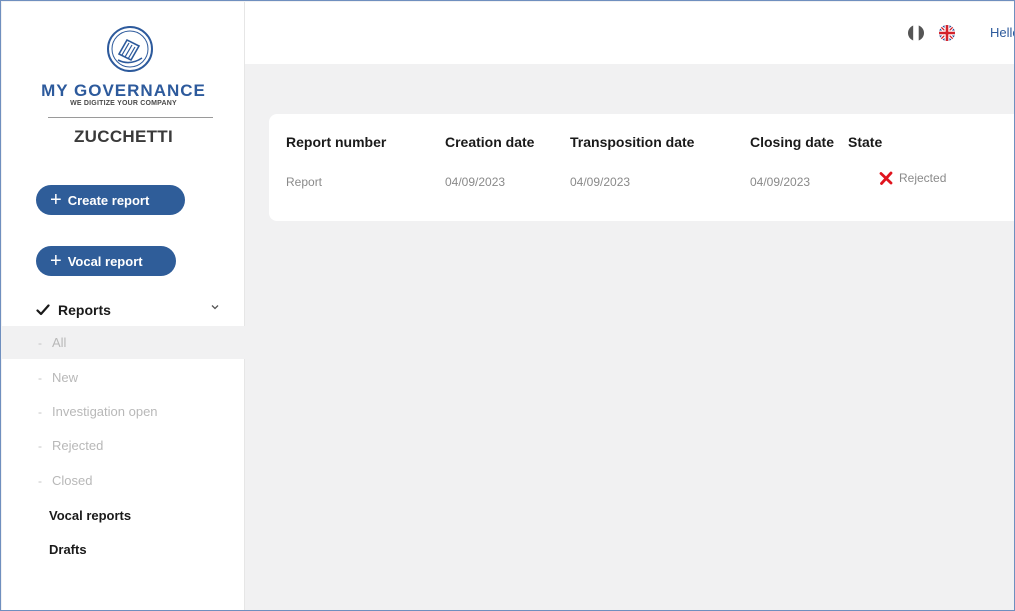  Describe the element at coordinates (886, 178) in the screenshot. I see `red-x-icon` at that location.